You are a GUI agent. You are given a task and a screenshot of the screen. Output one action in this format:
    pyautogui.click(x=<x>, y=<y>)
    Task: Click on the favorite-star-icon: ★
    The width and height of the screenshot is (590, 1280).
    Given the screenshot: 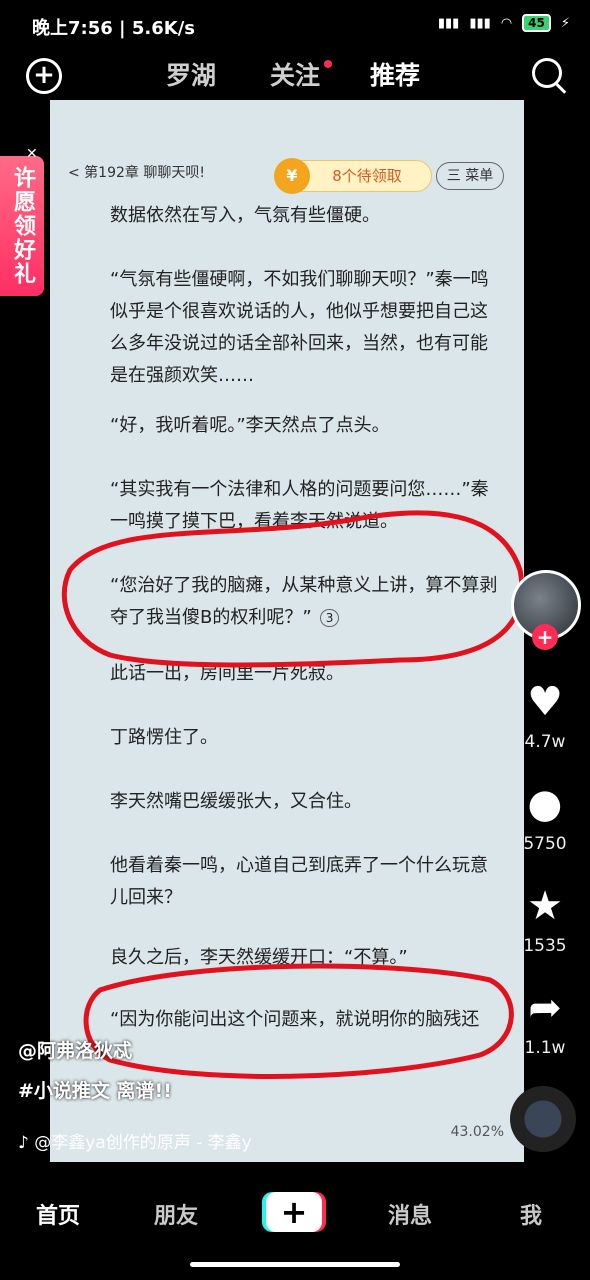 What is the action you would take?
    pyautogui.click(x=545, y=906)
    